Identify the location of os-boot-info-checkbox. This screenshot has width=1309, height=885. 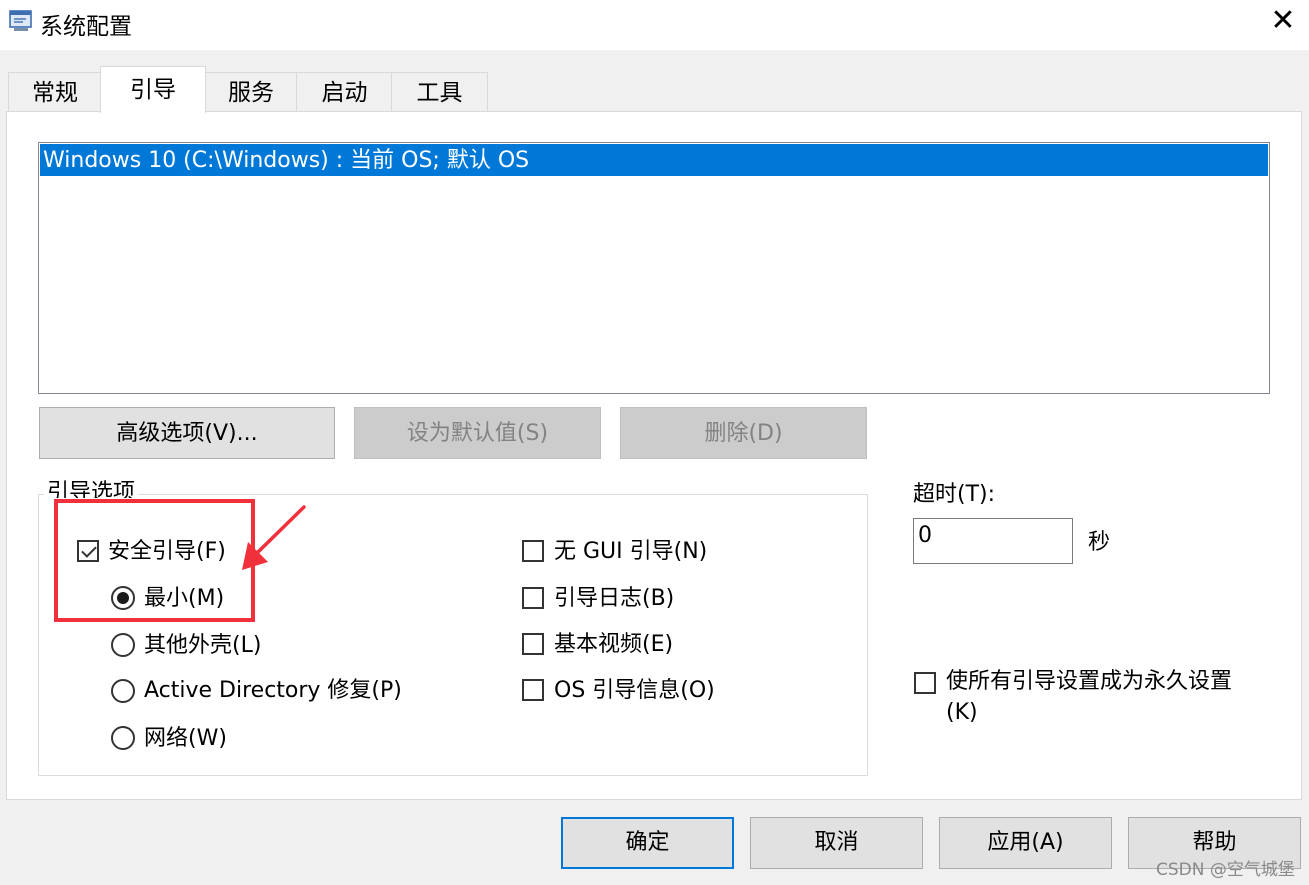
(533, 690).